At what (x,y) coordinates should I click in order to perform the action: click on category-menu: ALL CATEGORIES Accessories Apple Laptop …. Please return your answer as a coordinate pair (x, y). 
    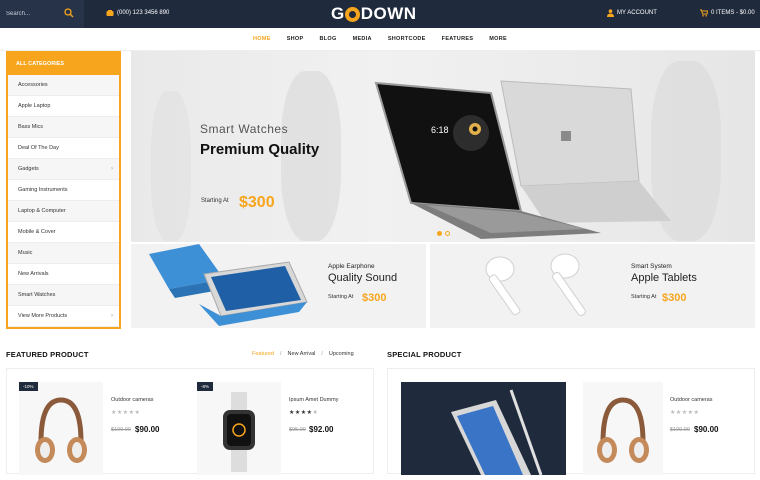
    Looking at the image, I should click on (63, 190).